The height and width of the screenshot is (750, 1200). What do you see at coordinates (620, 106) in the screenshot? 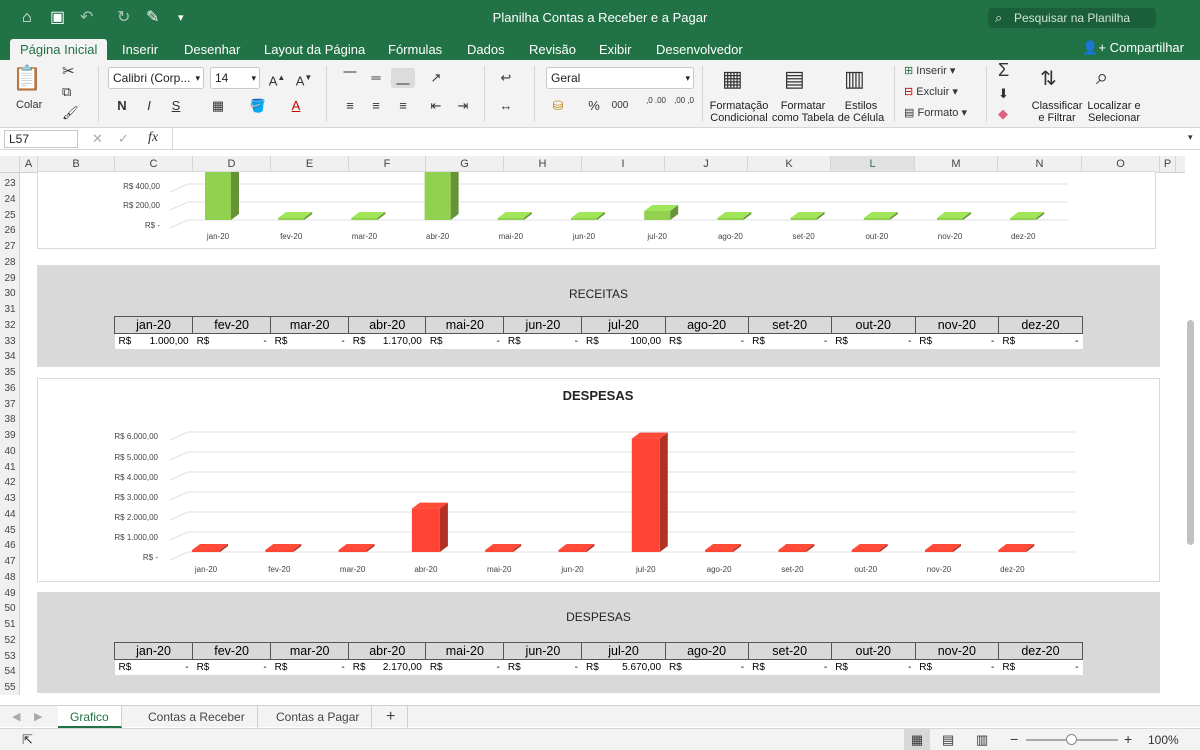
I see `thousands-button: 000` at bounding box center [620, 106].